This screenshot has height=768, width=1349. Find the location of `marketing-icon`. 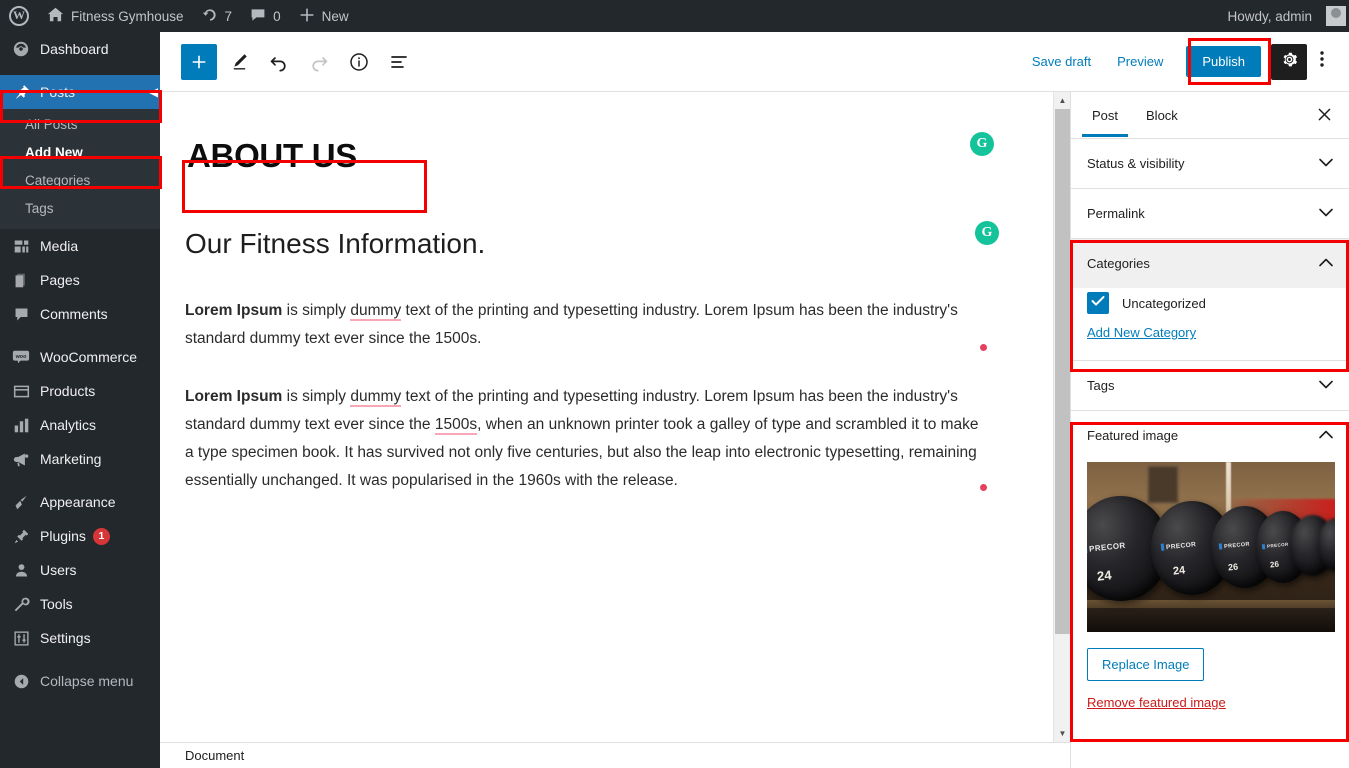

marketing-icon is located at coordinates (21, 459).